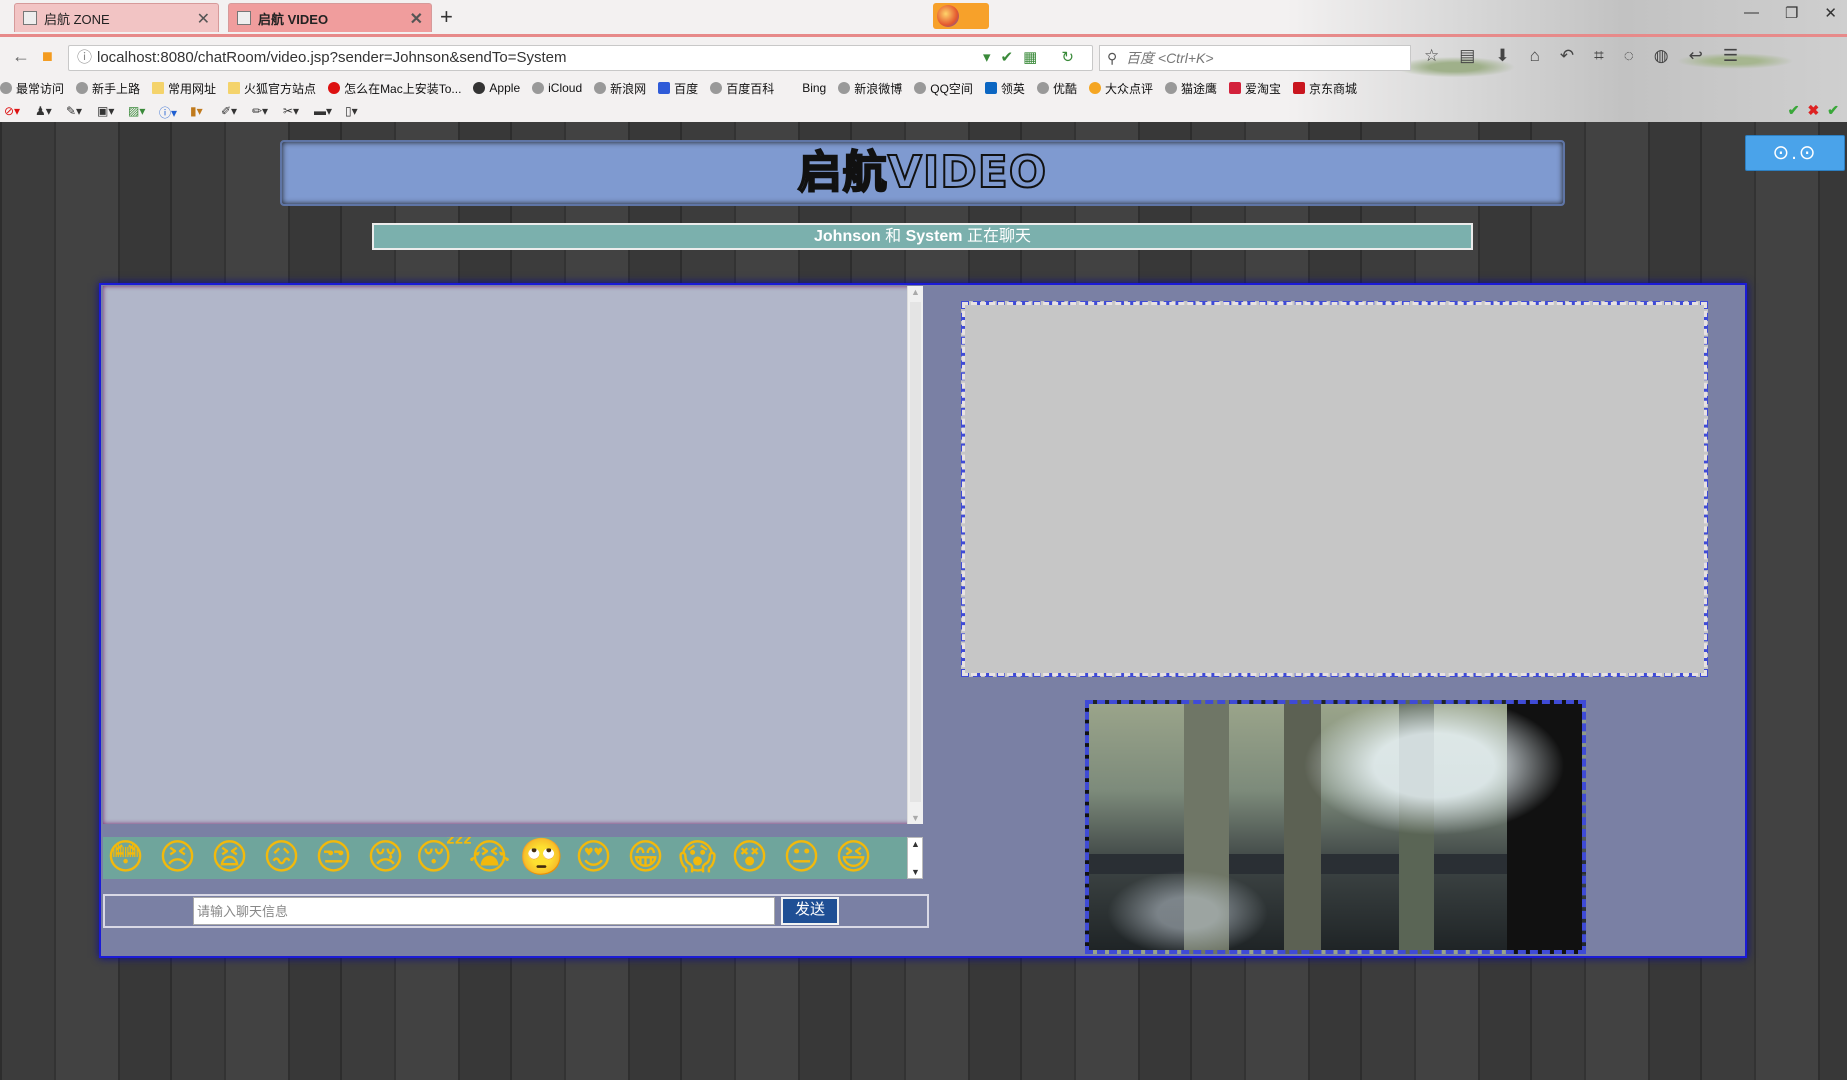  I want to click on search-input: ⚲ 百度 <Ctrl+K>, so click(1255, 58).